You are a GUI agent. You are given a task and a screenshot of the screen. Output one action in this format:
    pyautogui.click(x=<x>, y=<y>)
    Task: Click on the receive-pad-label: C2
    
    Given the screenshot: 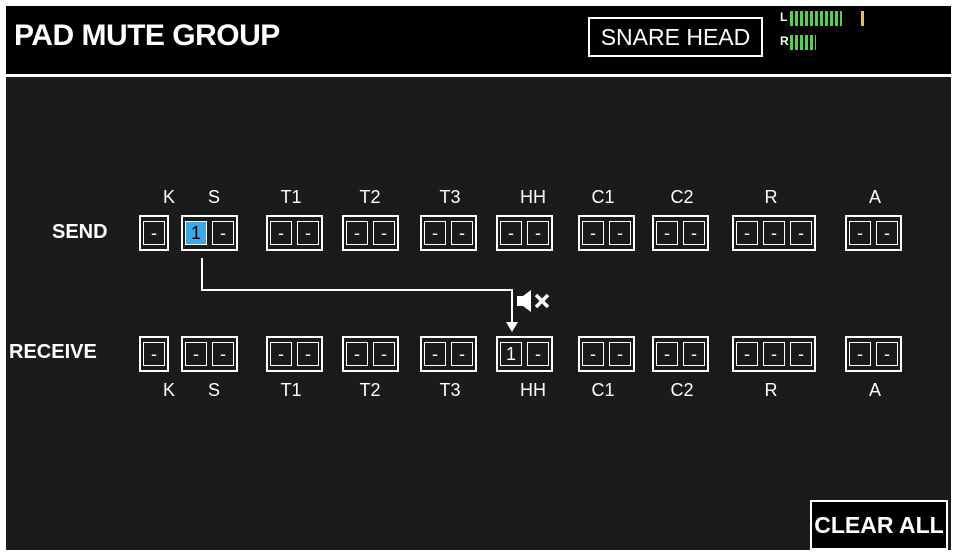 What is the action you would take?
    pyautogui.click(x=682, y=390)
    